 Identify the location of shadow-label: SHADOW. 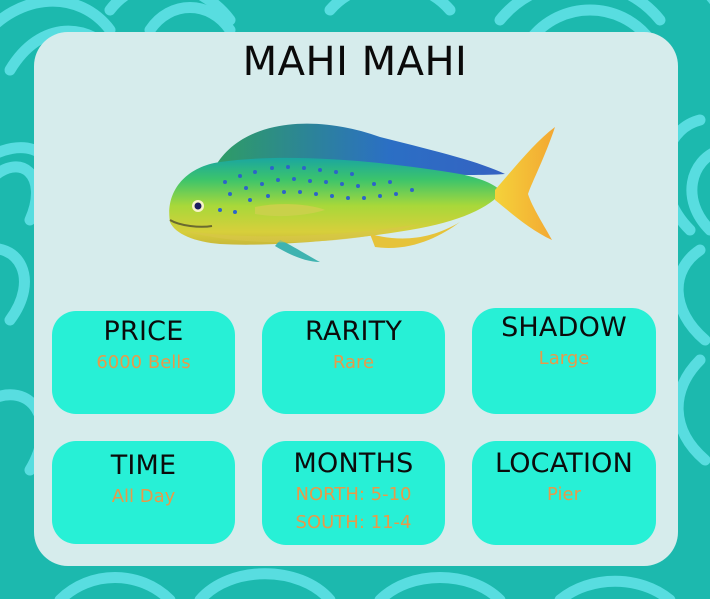
(564, 327).